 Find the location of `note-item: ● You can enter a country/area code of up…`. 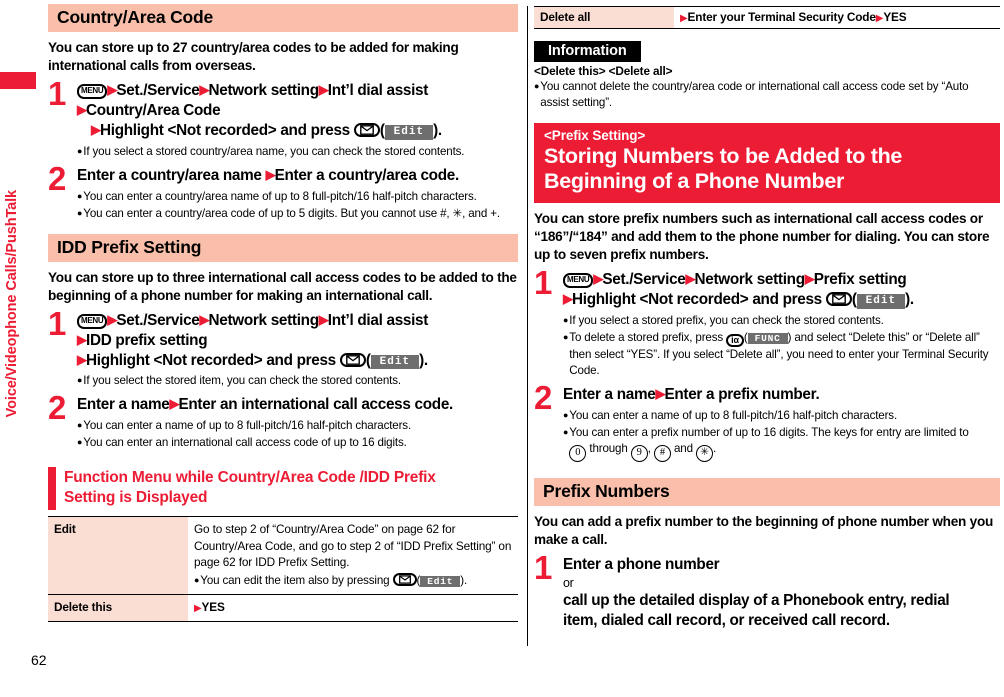

note-item: ● You can enter a country/area code of up… is located at coordinates (297, 214).